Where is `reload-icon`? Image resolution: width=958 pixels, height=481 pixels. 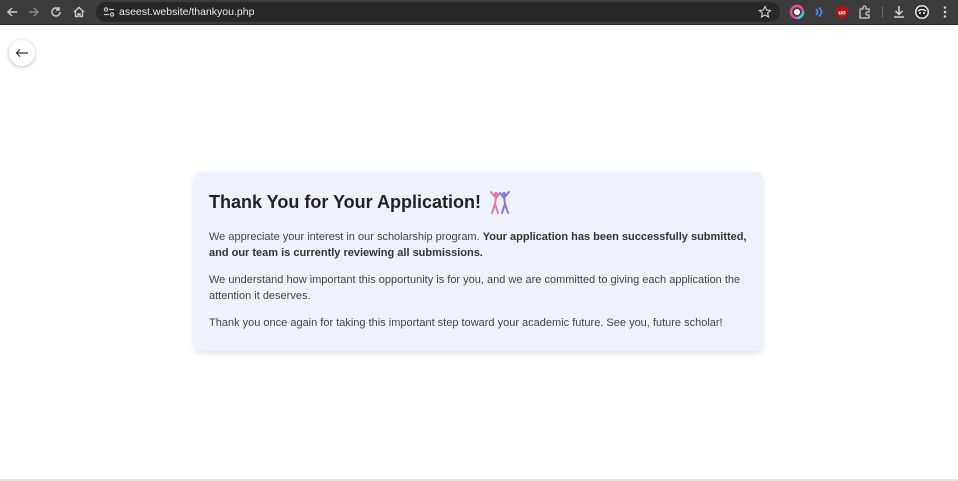
reload-icon is located at coordinates (56, 12).